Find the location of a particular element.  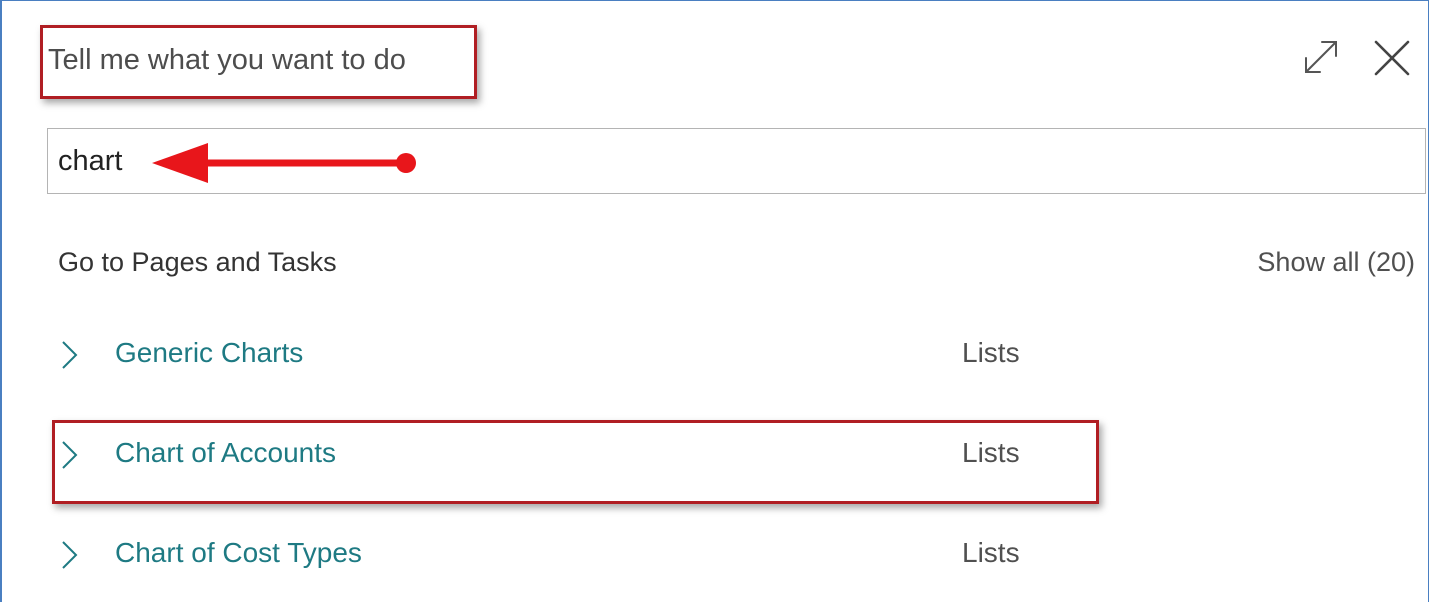

result-label: Generic Charts is located at coordinates (209, 352).